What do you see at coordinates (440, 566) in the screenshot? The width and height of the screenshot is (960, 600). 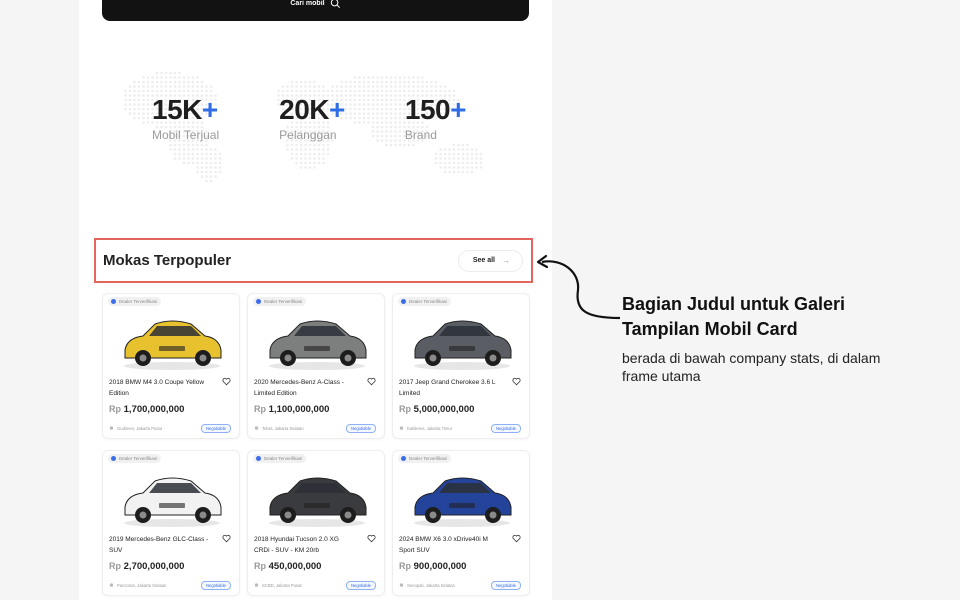 I see `price-value: 900,000,000` at bounding box center [440, 566].